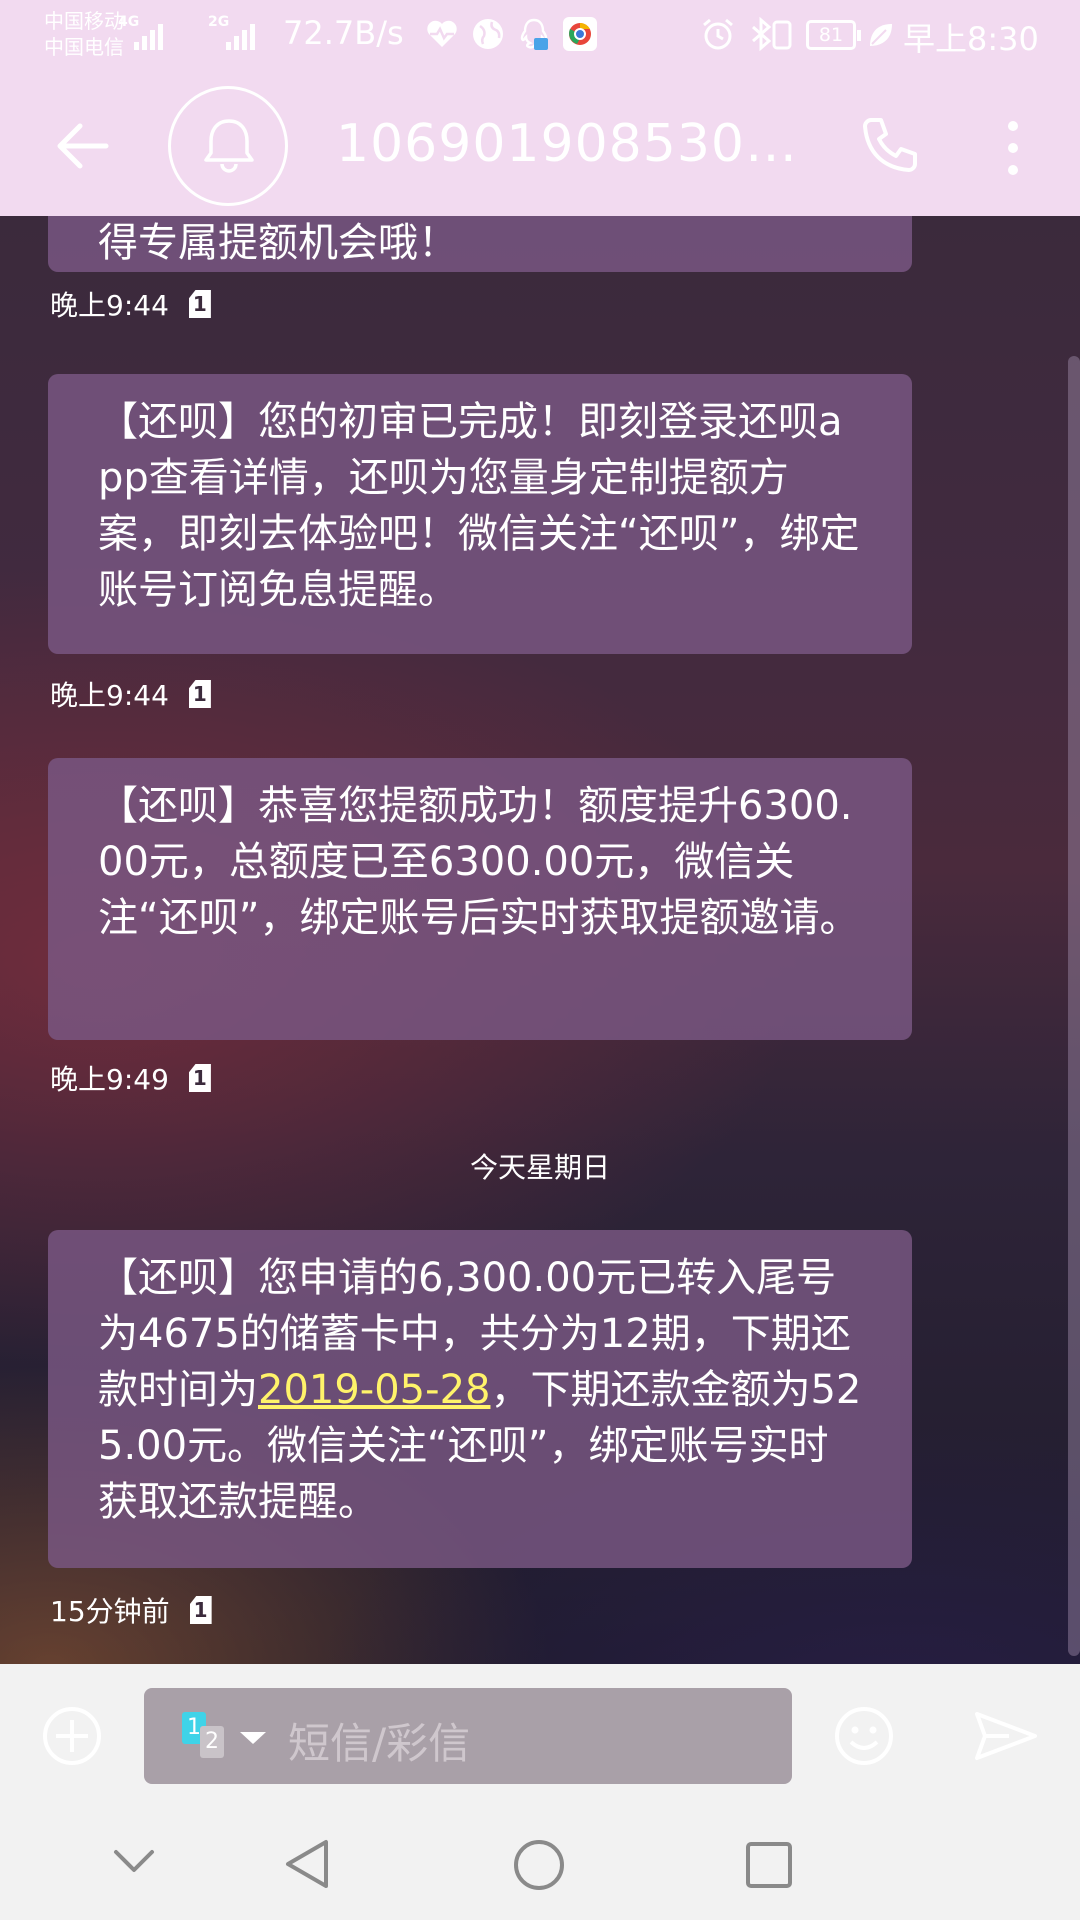 Image resolution: width=1080 pixels, height=1920 pixels. What do you see at coordinates (110, 1611) in the screenshot?
I see `message-time: 15分钟前` at bounding box center [110, 1611].